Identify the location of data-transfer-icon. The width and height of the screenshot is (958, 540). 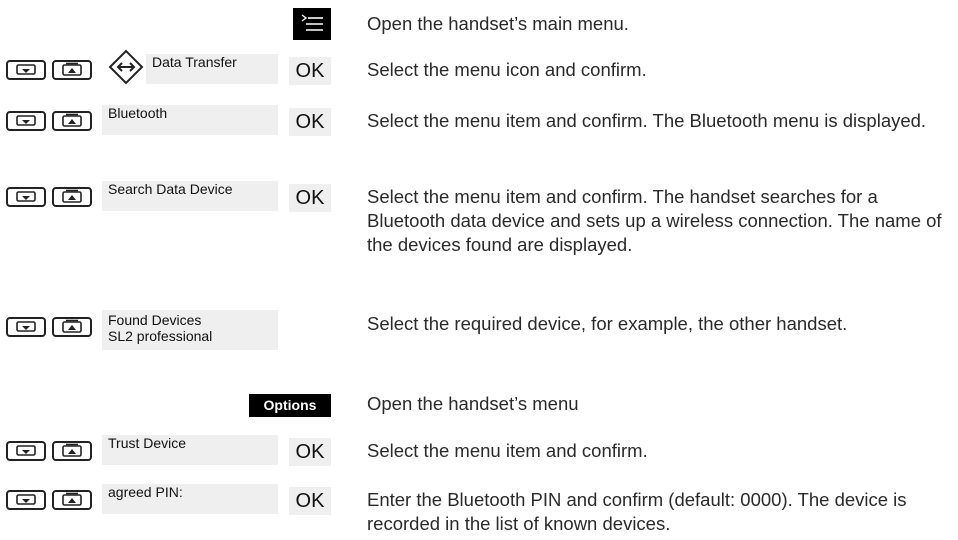
(126, 68).